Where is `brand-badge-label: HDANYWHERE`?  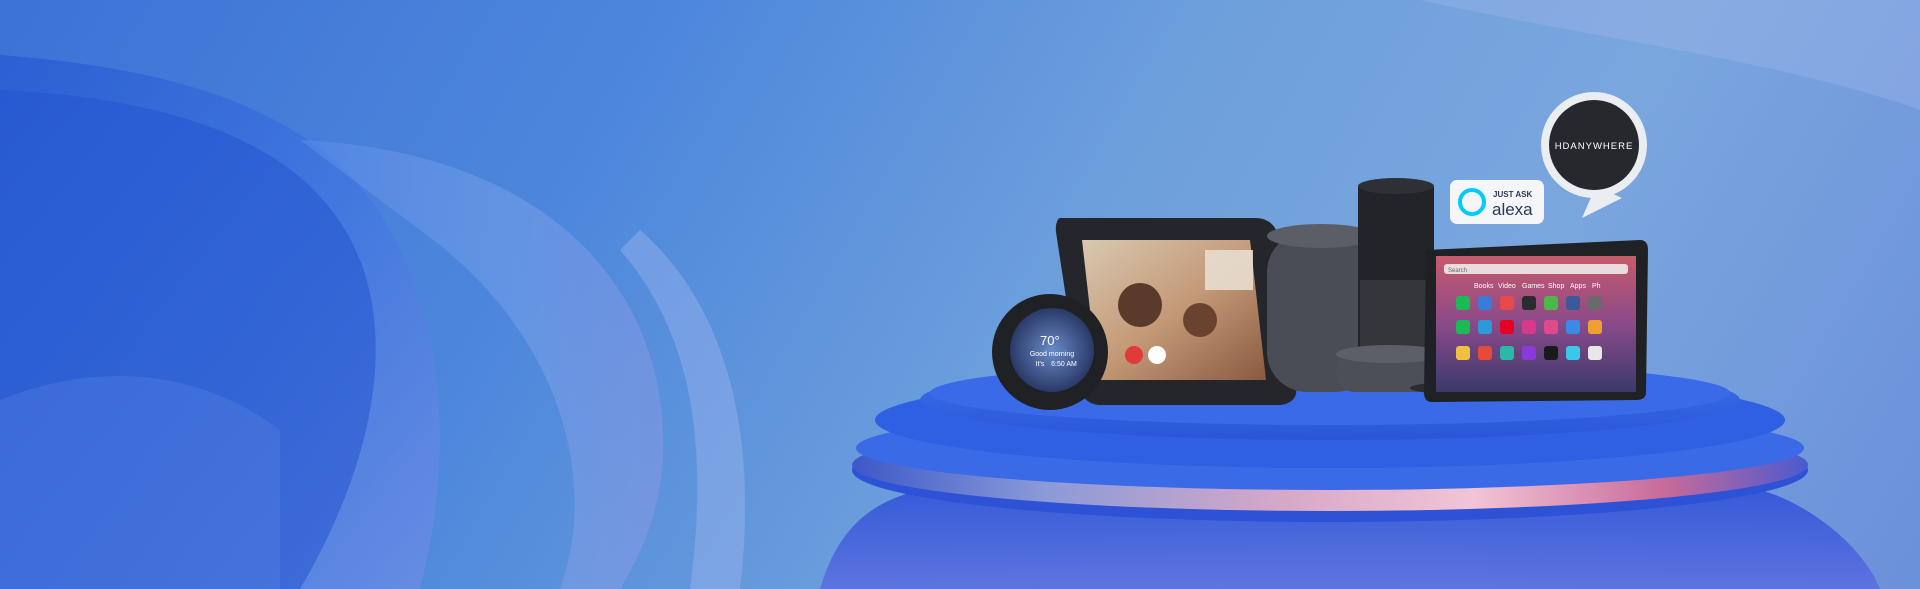 brand-badge-label: HDANYWHERE is located at coordinates (1594, 146).